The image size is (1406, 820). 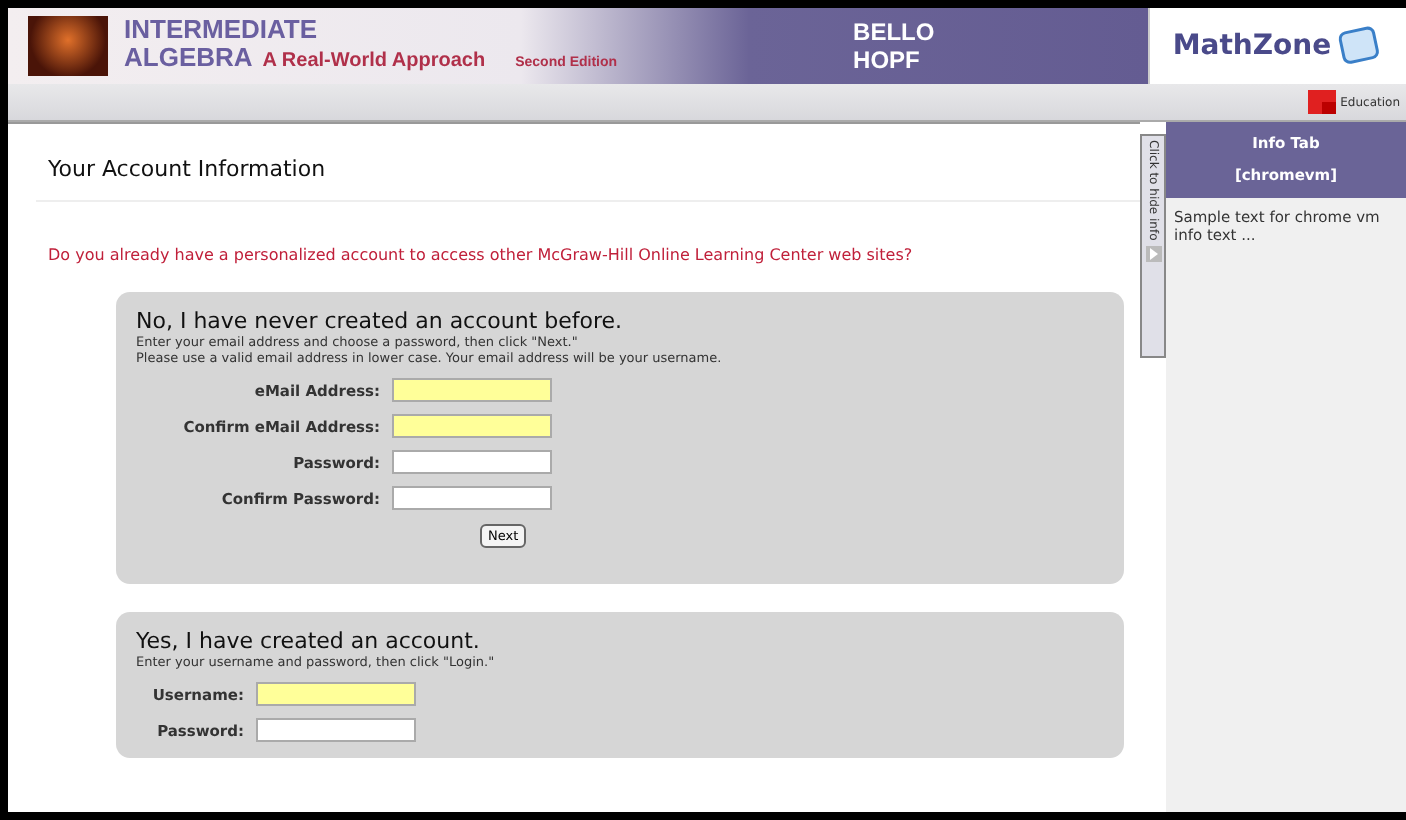 What do you see at coordinates (480, 256) in the screenshot?
I see `account-question: Do you already have a personalized account to access other McGraw-Hill Online Learning Center web sites?` at bounding box center [480, 256].